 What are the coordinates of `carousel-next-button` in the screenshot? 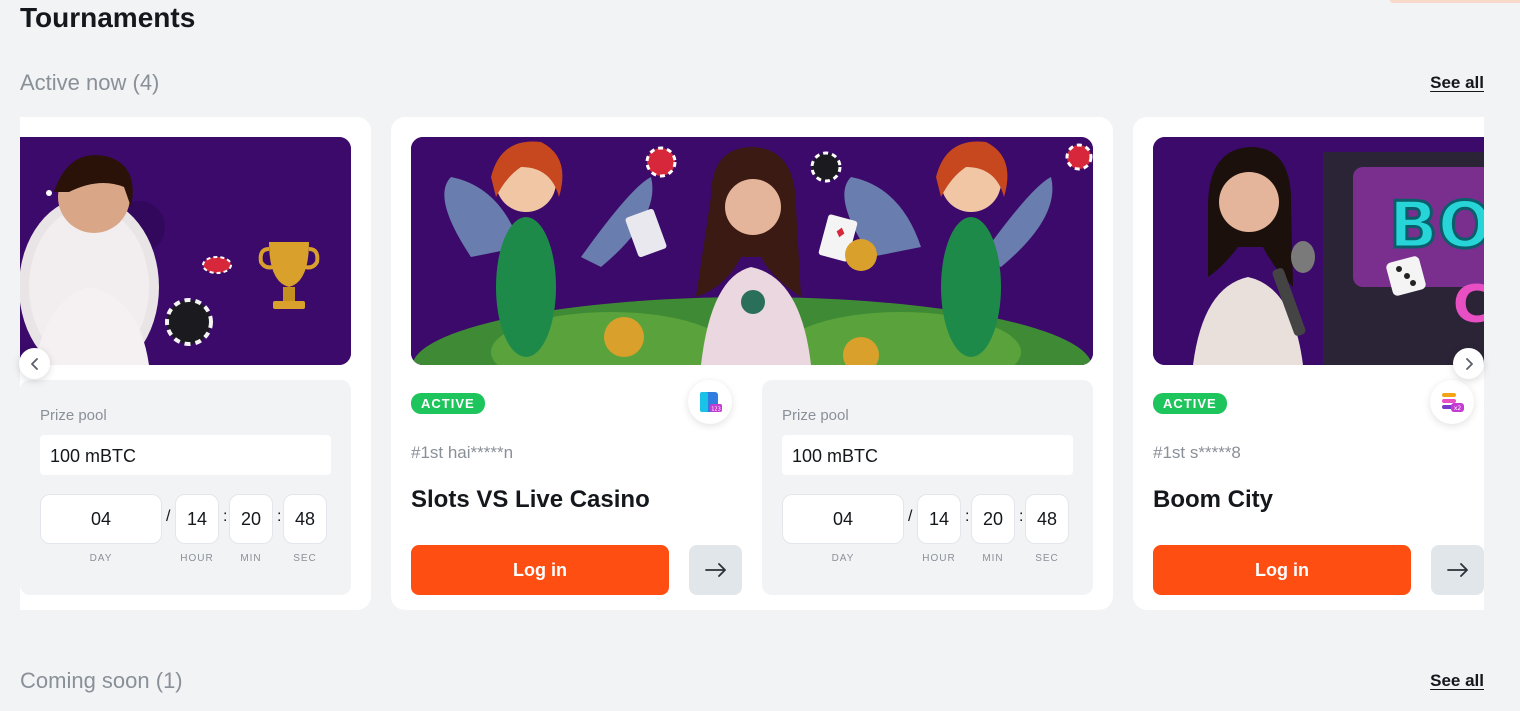 It's located at (1468, 363).